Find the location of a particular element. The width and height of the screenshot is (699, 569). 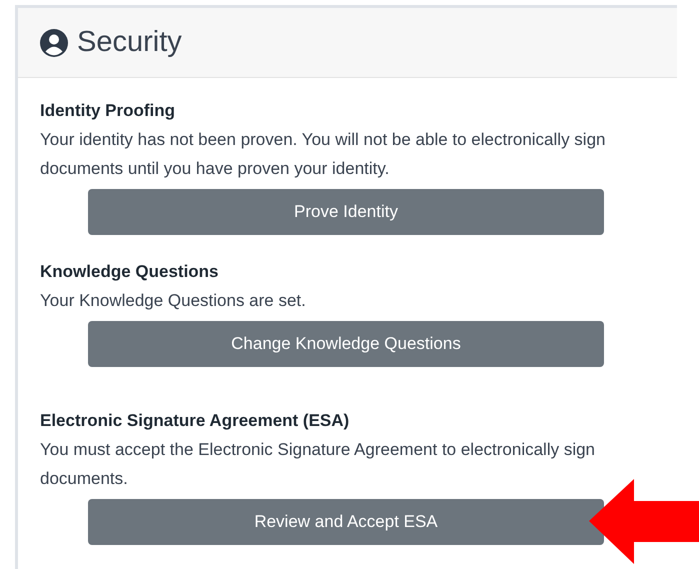

section-heading: Identity Proofing is located at coordinates (108, 111).